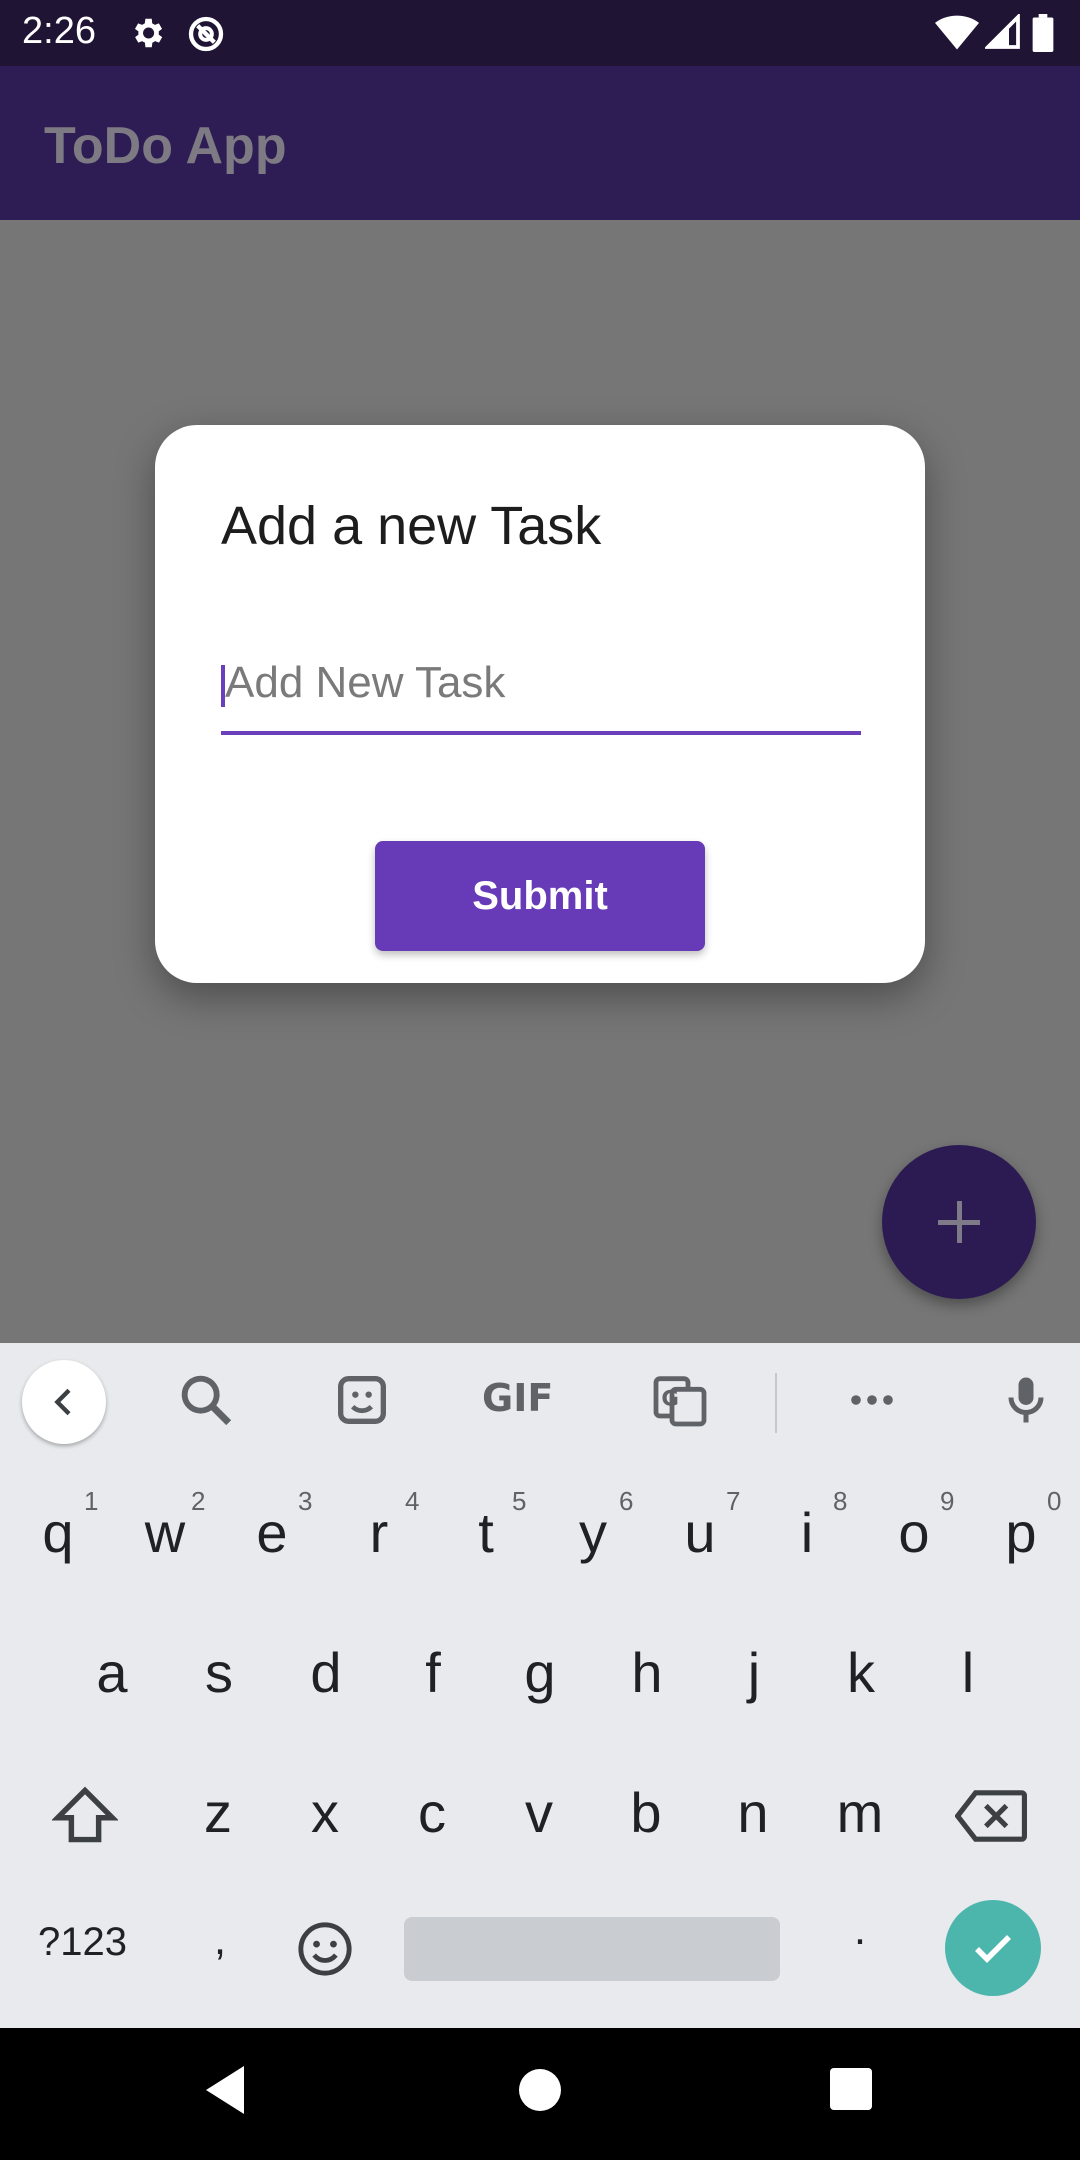  Describe the element at coordinates (486, 1532) in the screenshot. I see `key-t: t` at that location.